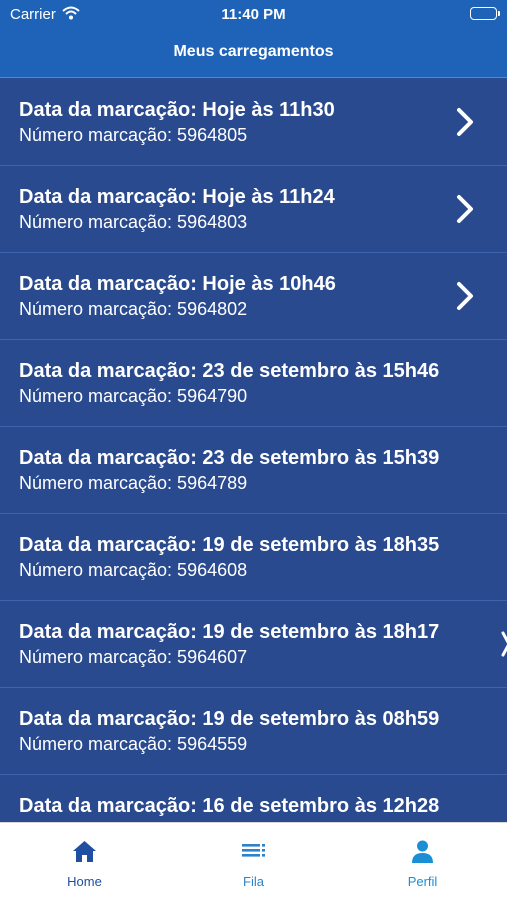  I want to click on clock: 11:40 PM, so click(253, 14).